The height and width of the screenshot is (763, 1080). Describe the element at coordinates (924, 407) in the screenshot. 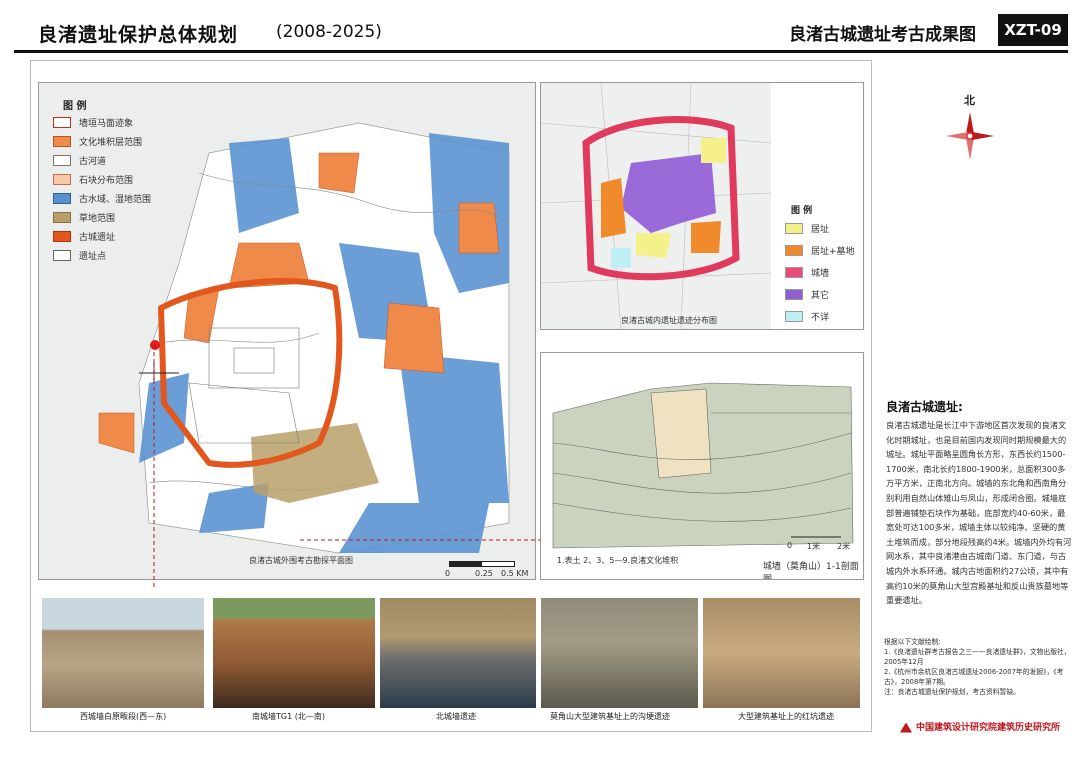

I see `description-title: 良渚古城遗址:` at that location.